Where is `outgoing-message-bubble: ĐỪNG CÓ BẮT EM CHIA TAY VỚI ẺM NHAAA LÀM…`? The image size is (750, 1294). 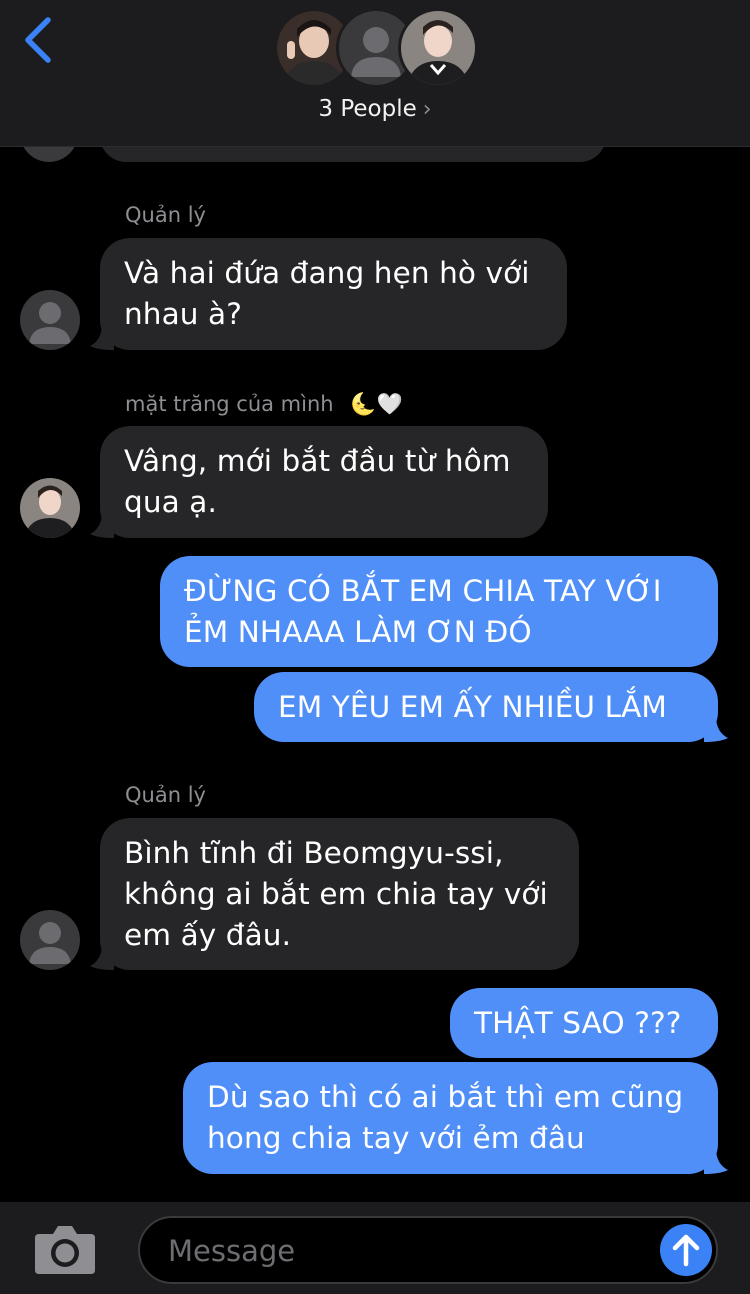 outgoing-message-bubble: ĐỪNG CÓ BẮT EM CHIA TAY VỚI ẺM NHAAA LÀM… is located at coordinates (439, 611).